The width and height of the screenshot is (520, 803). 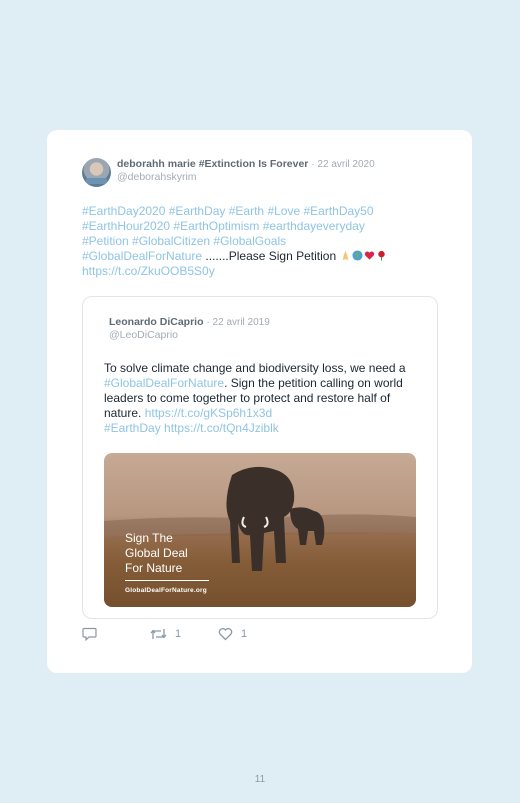 What do you see at coordinates (237, 322) in the screenshot?
I see `quoted-date: · 22 avril 2019` at bounding box center [237, 322].